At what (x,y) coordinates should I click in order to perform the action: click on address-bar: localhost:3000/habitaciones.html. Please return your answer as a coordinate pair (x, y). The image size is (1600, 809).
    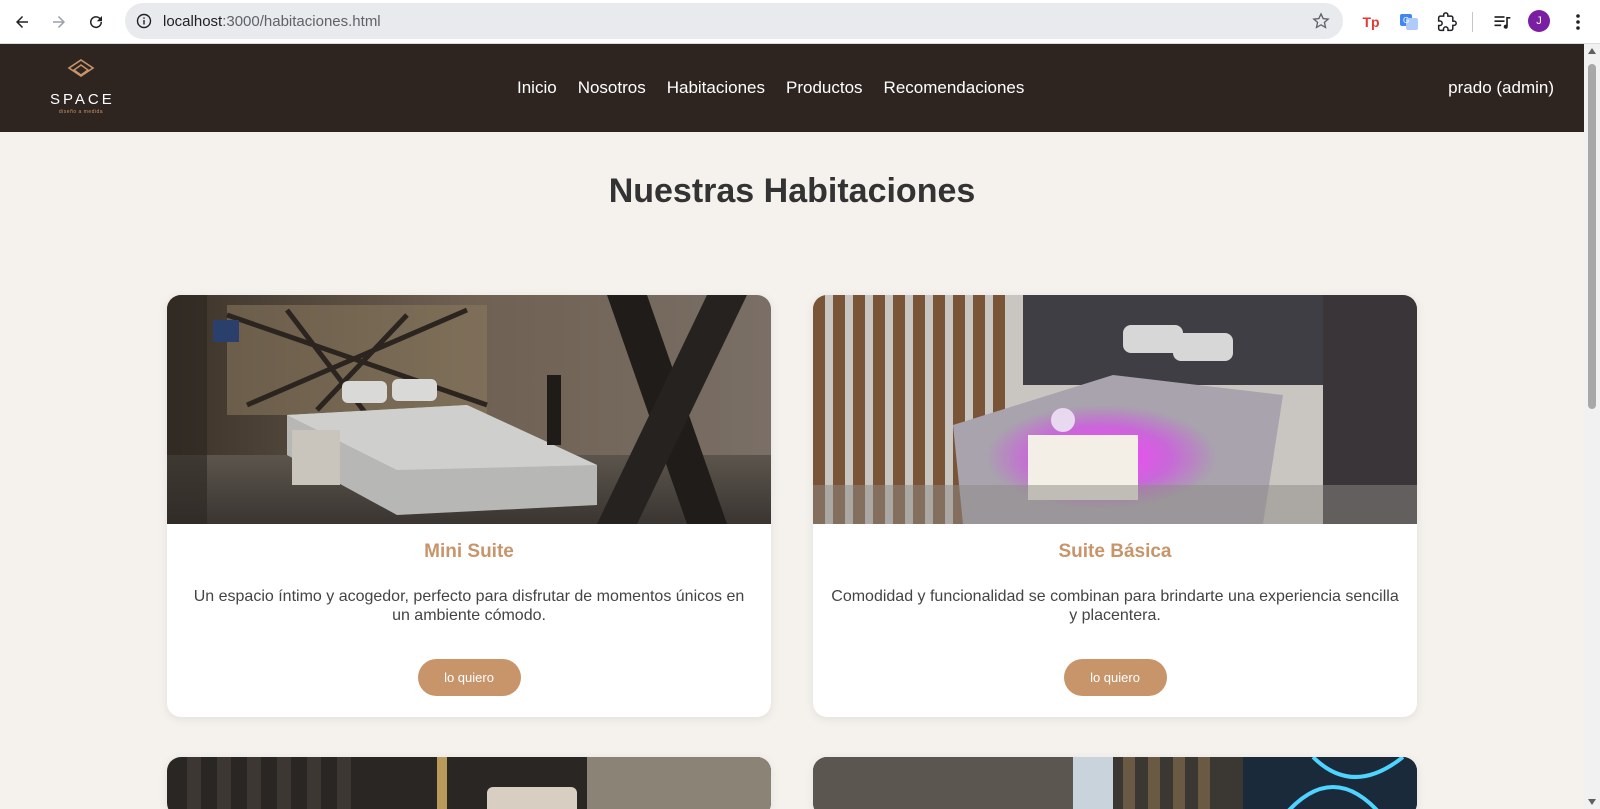
    Looking at the image, I should click on (734, 21).